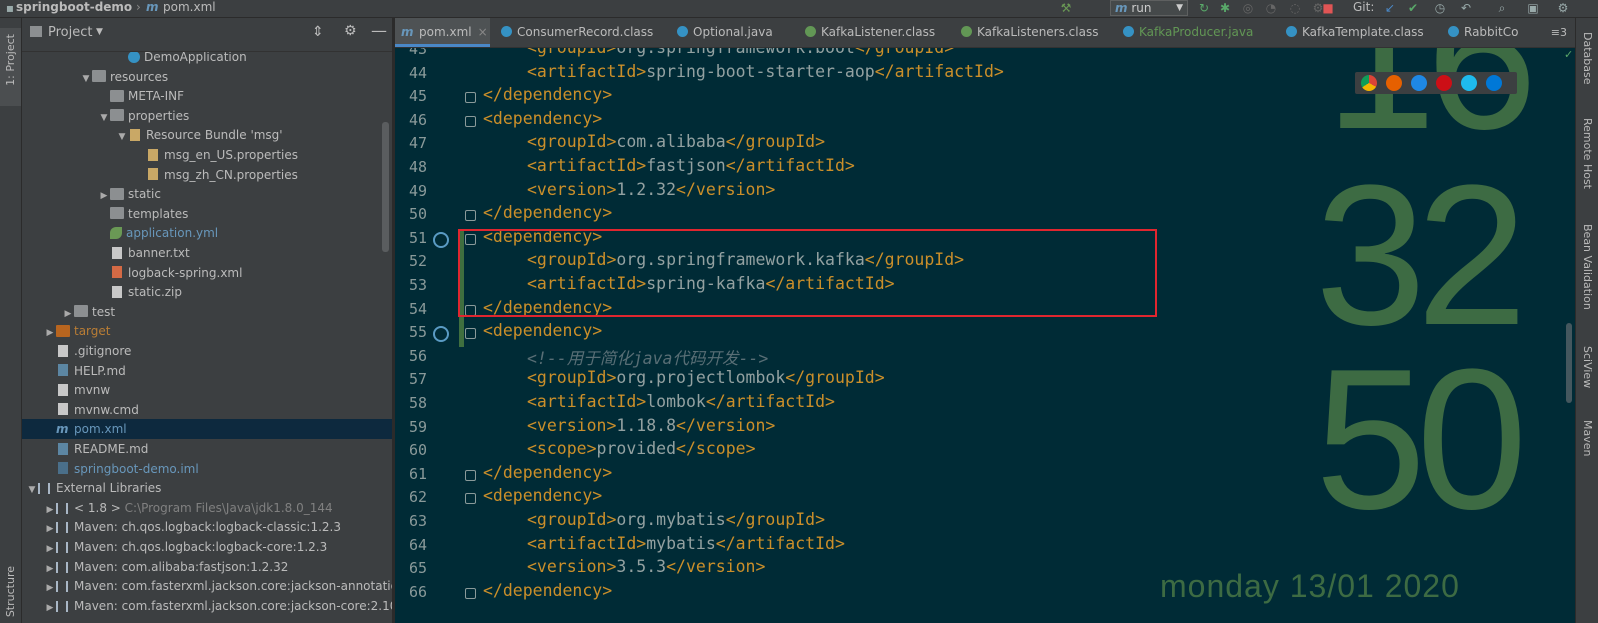 The height and width of the screenshot is (623, 1598). What do you see at coordinates (676, 141) in the screenshot?
I see `code-line: <groupId>com.alibaba</groupId>` at bounding box center [676, 141].